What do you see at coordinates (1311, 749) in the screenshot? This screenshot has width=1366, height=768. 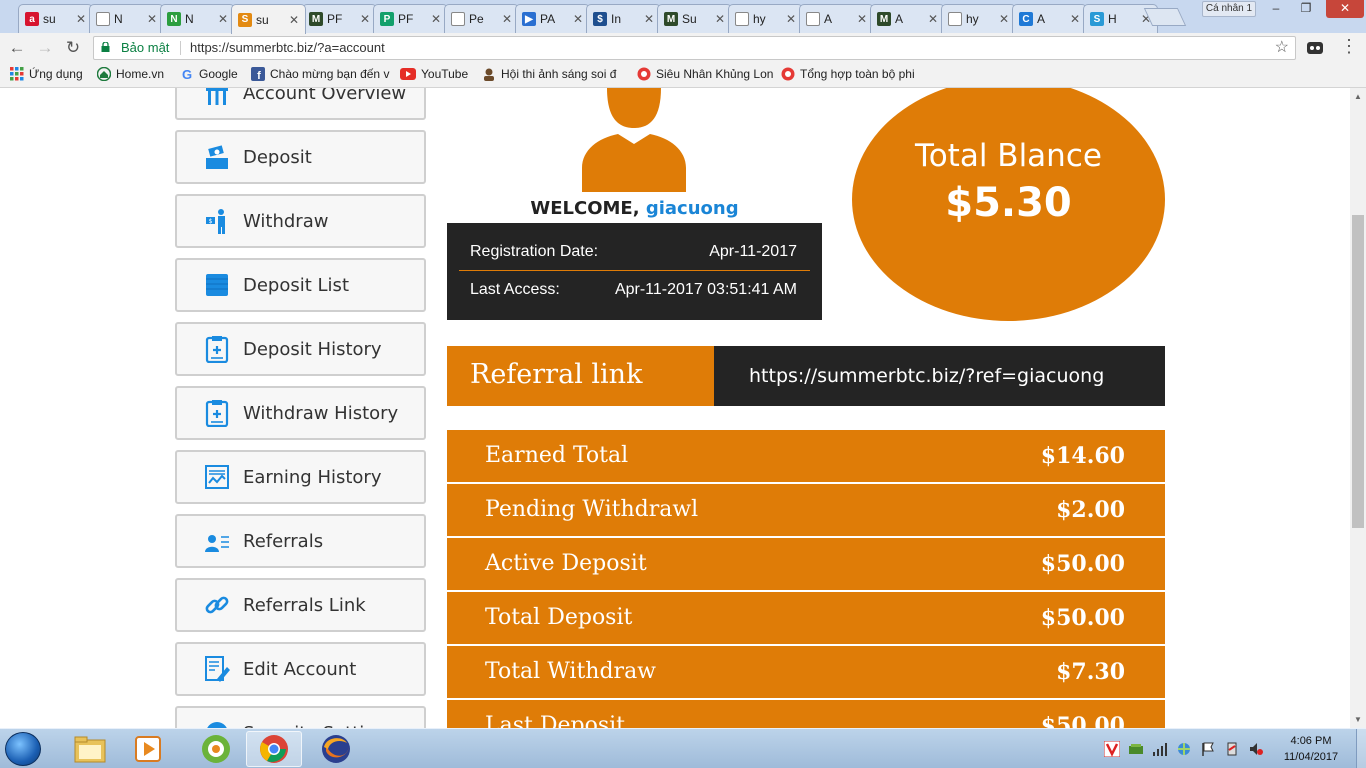 I see `taskbar-clock: 4:06 PM 11/04/2017` at bounding box center [1311, 749].